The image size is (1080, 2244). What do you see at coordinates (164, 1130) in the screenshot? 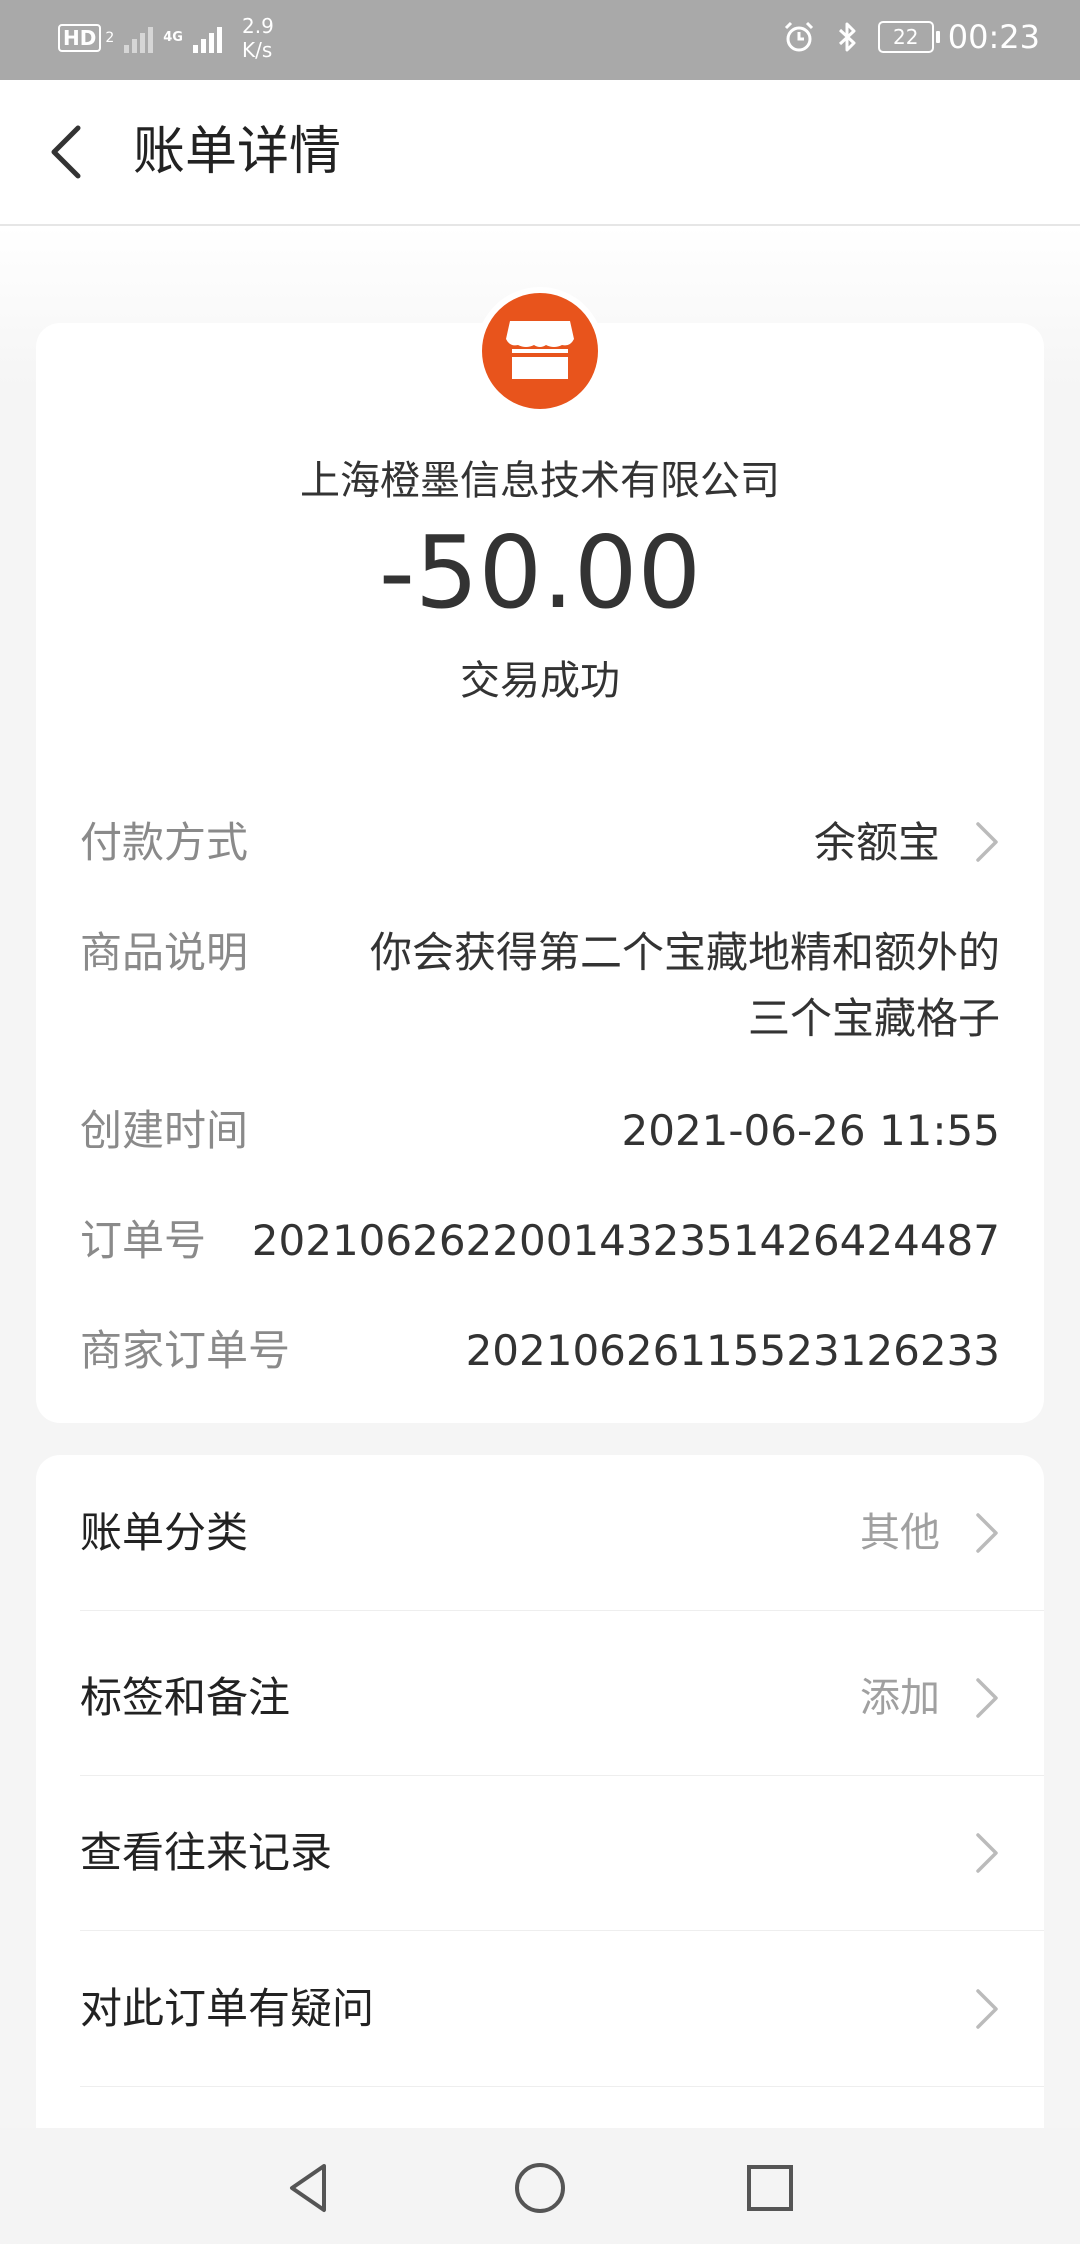
I see `detail-label-created-time: 创建时间` at bounding box center [164, 1130].